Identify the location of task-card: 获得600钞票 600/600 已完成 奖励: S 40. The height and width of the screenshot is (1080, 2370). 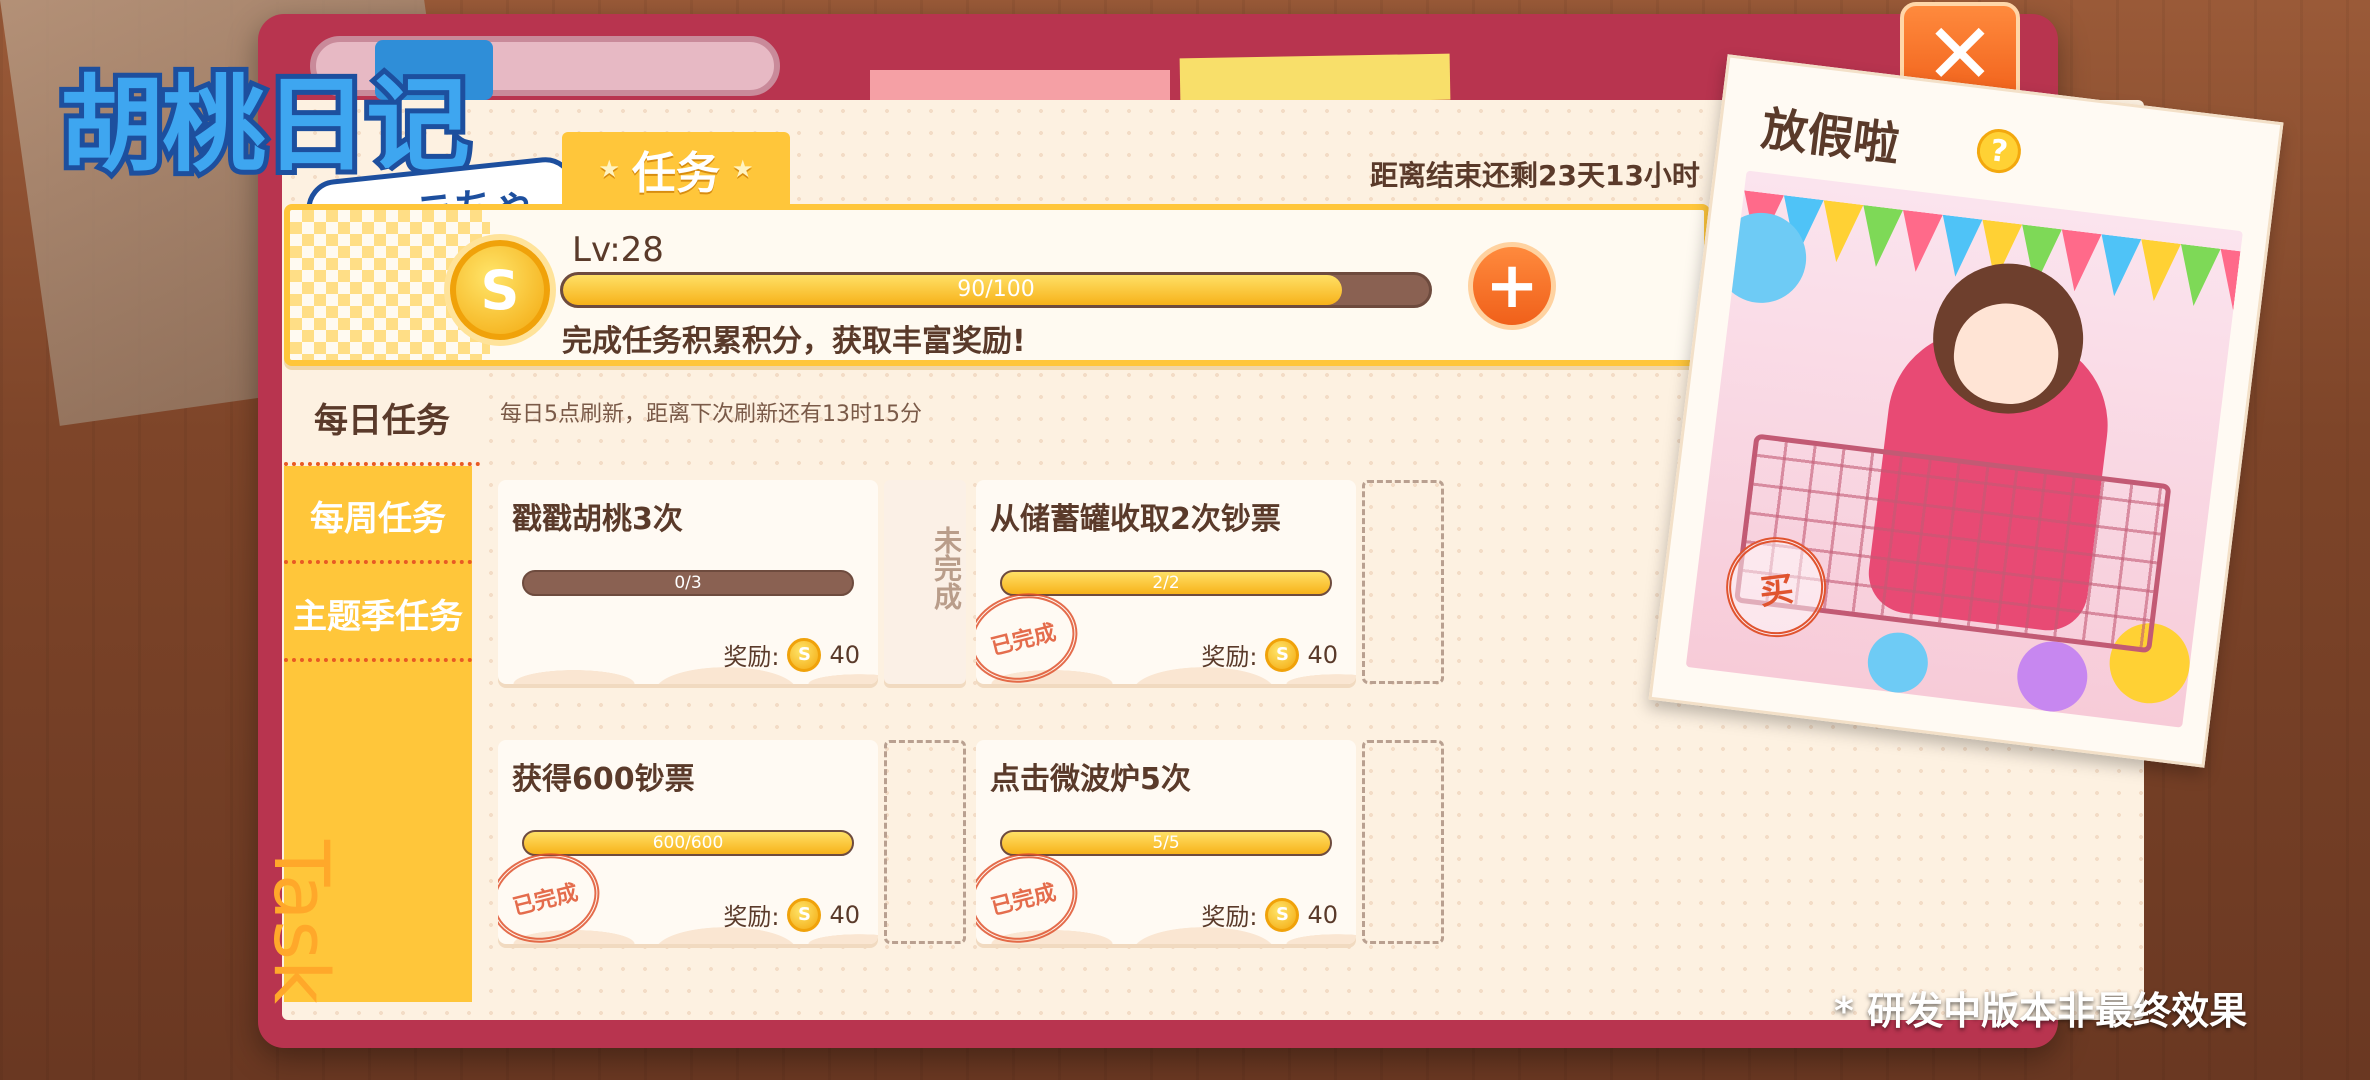
(688, 842).